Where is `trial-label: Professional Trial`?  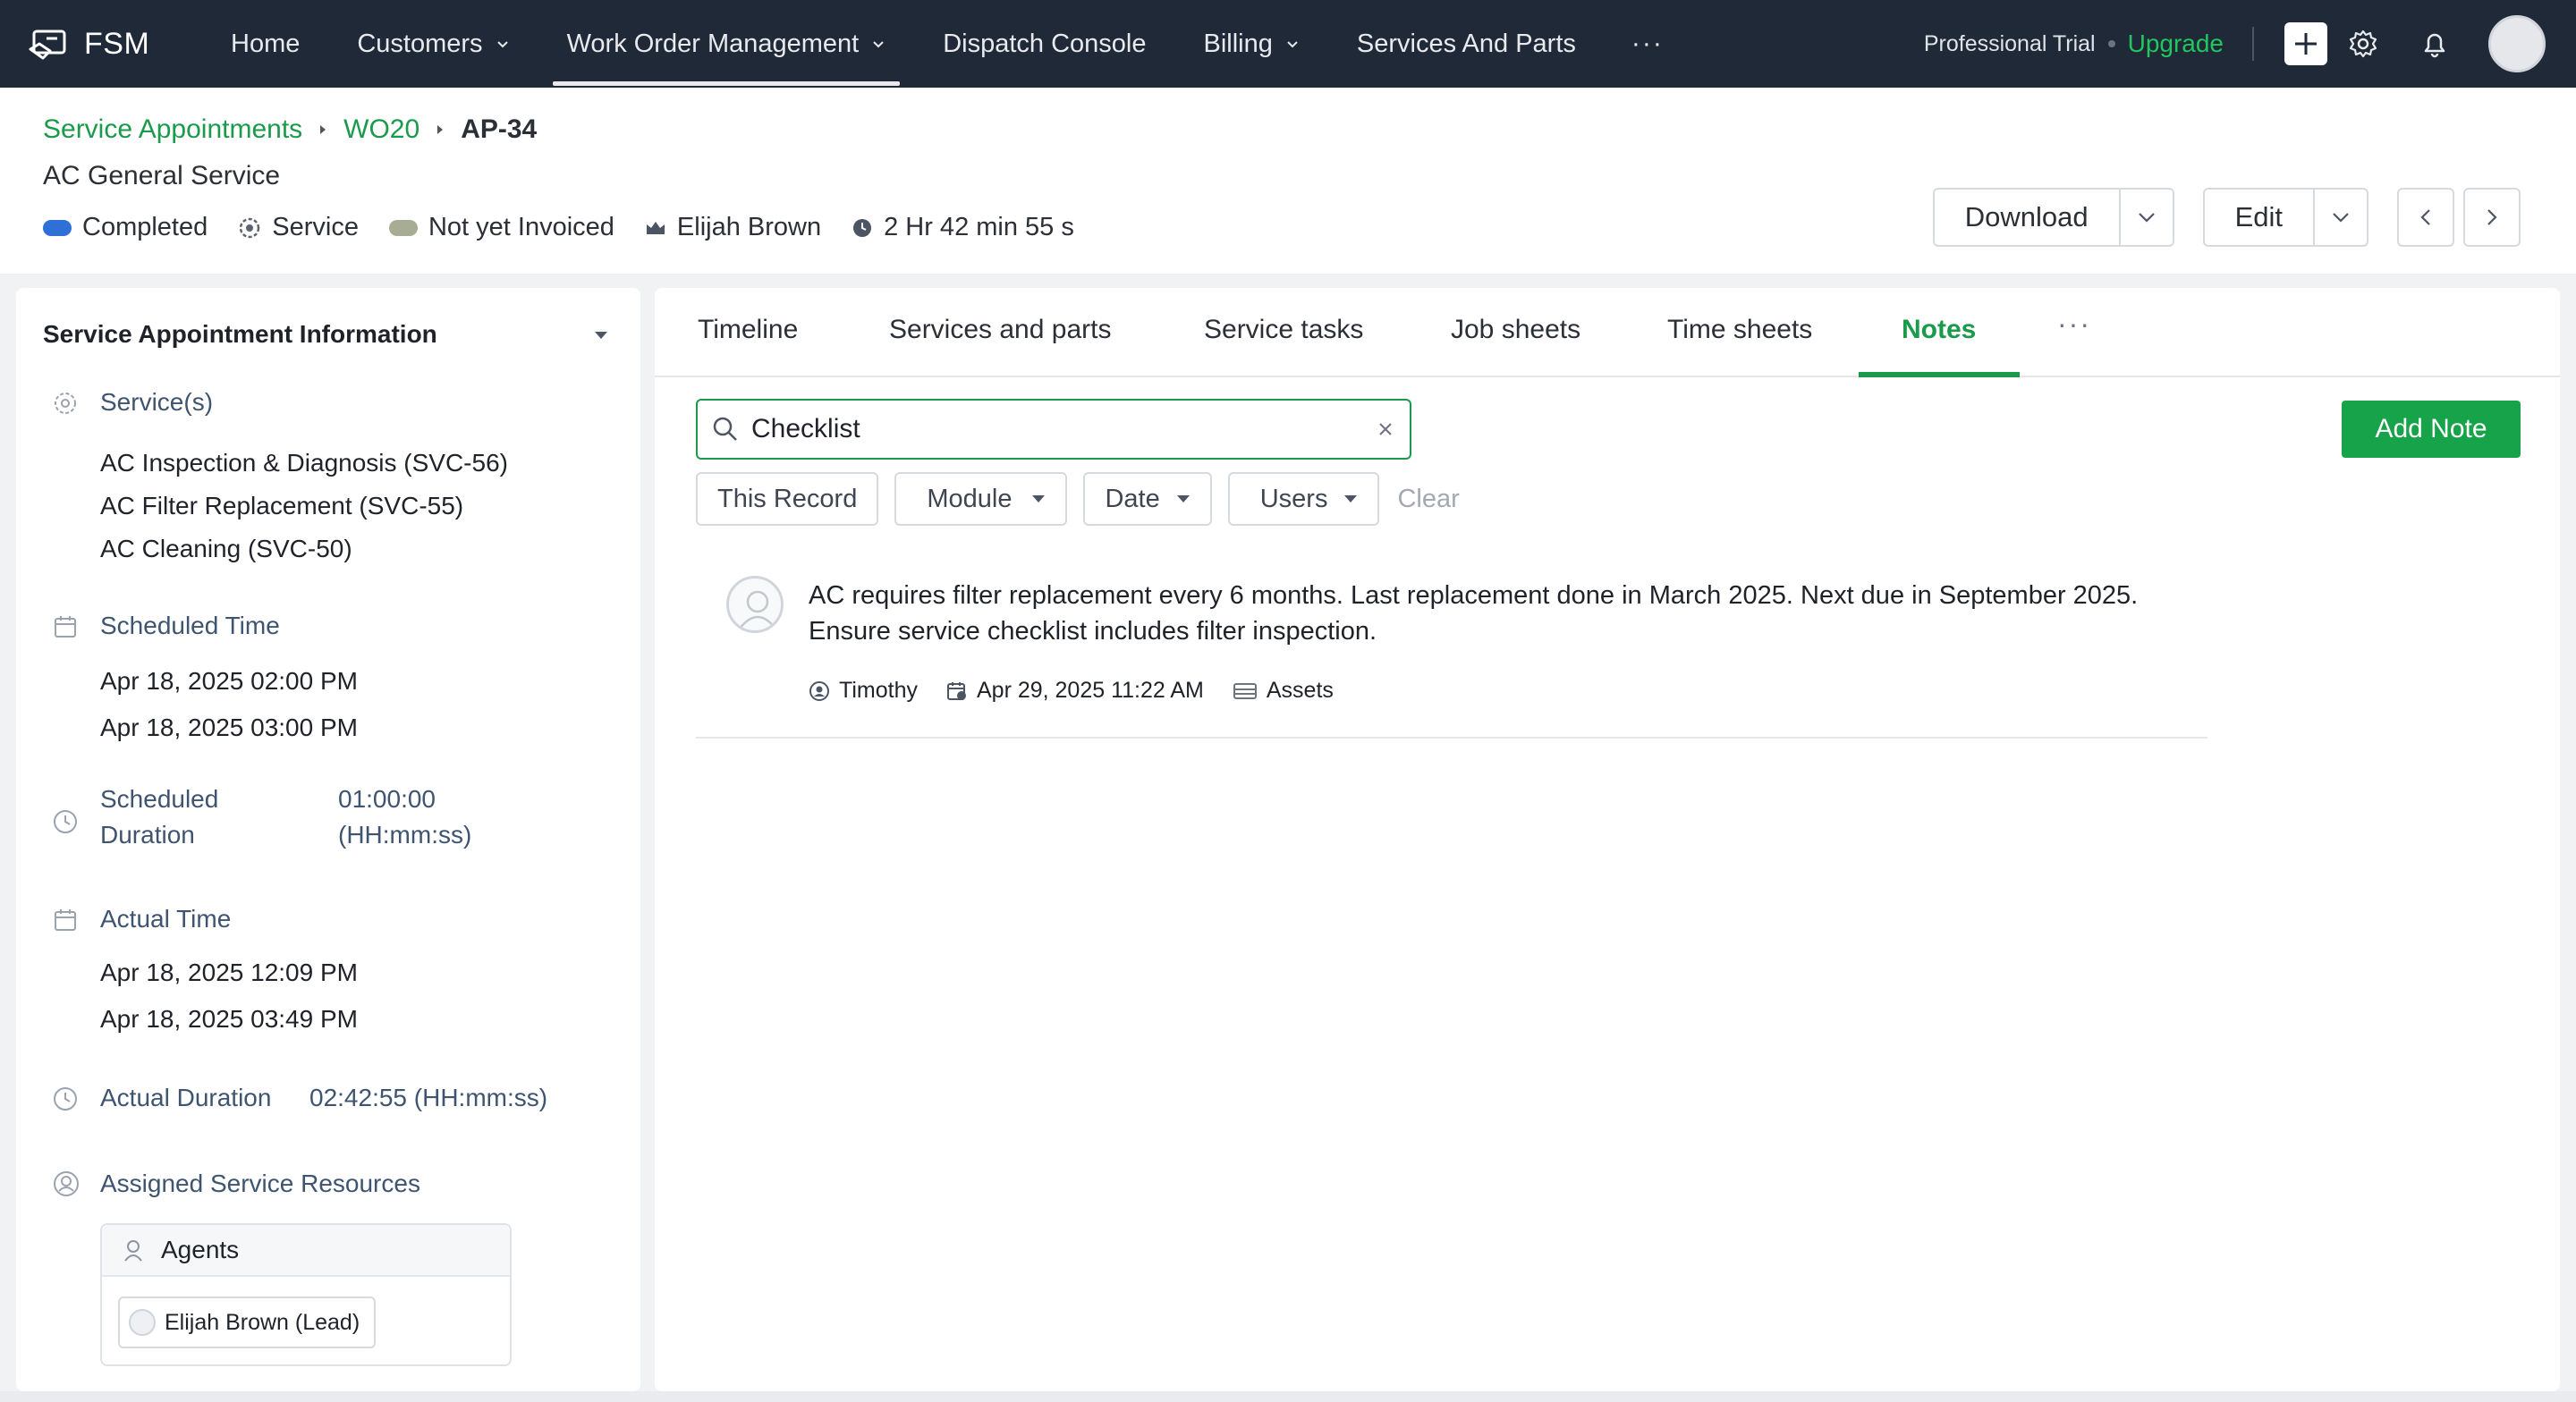 trial-label: Professional Trial is located at coordinates (2009, 43).